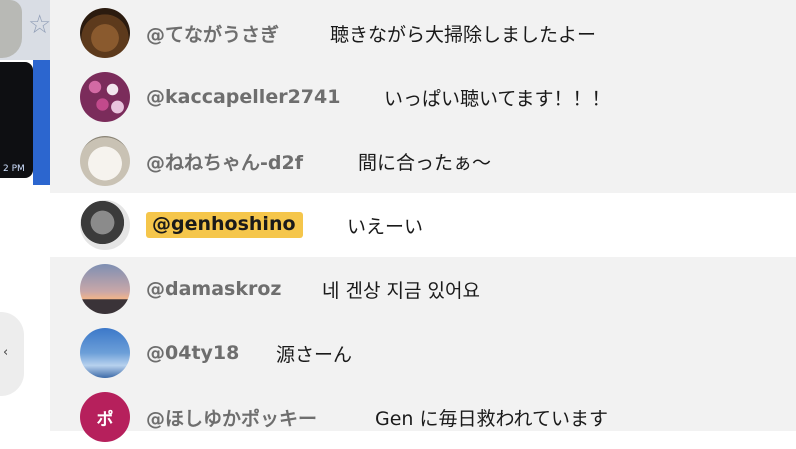 Image resolution: width=796 pixels, height=449 pixels. What do you see at coordinates (497, 98) in the screenshot?
I see `chat-text: いっぱい聴いてます！！！` at bounding box center [497, 98].